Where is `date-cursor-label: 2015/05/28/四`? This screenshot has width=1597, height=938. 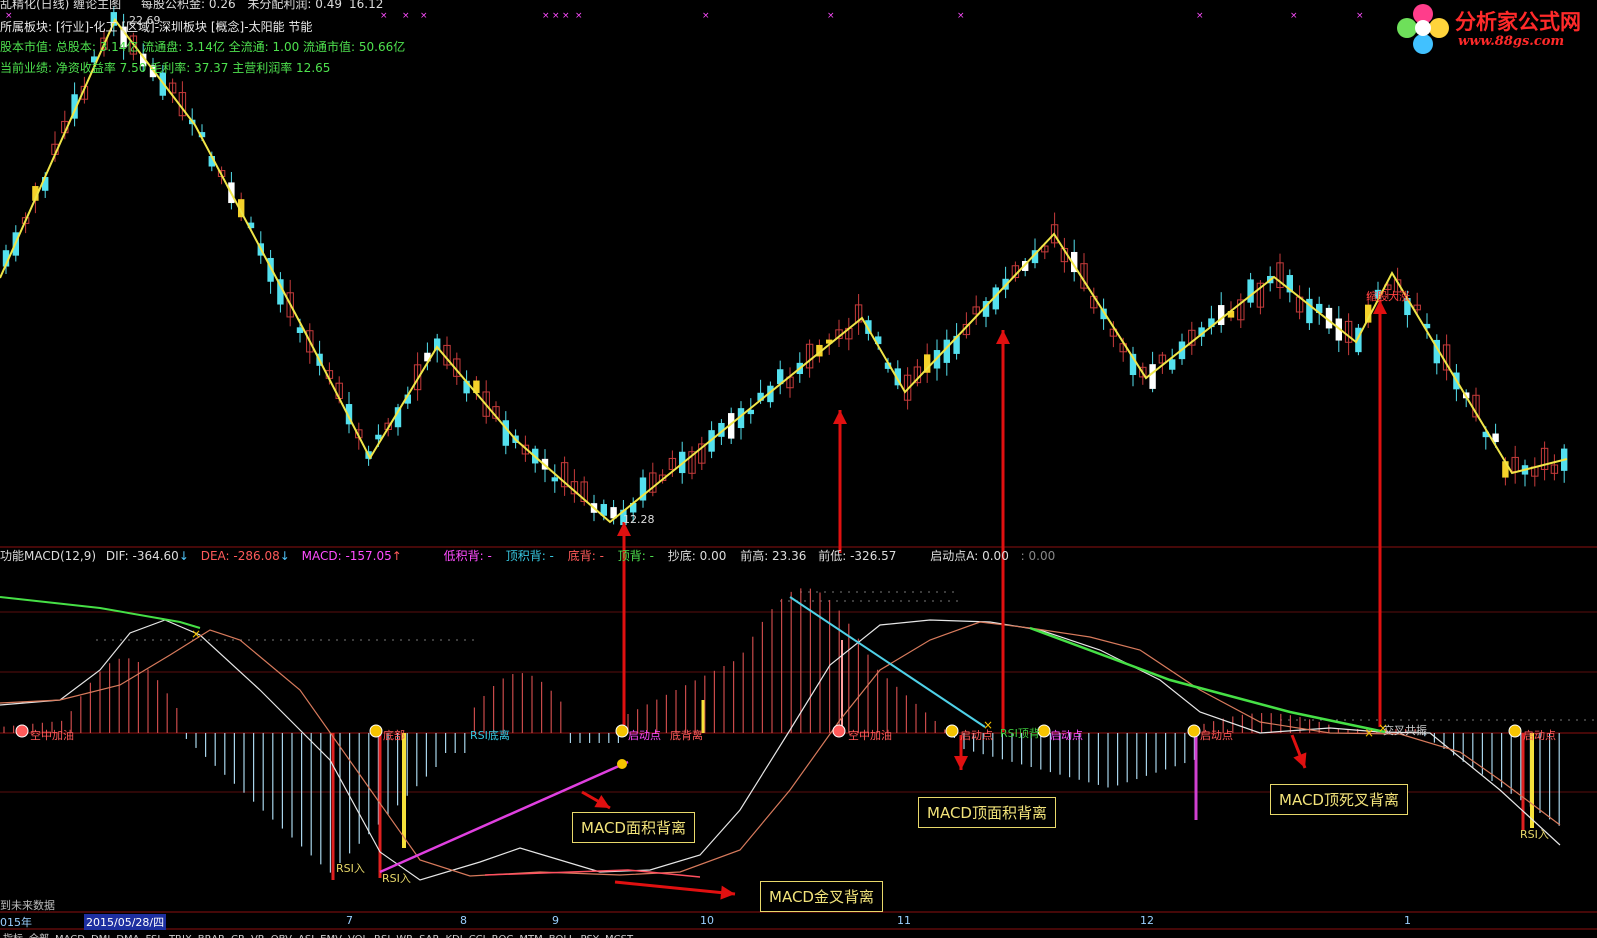 date-cursor-label: 2015/05/28/四 is located at coordinates (125, 922).